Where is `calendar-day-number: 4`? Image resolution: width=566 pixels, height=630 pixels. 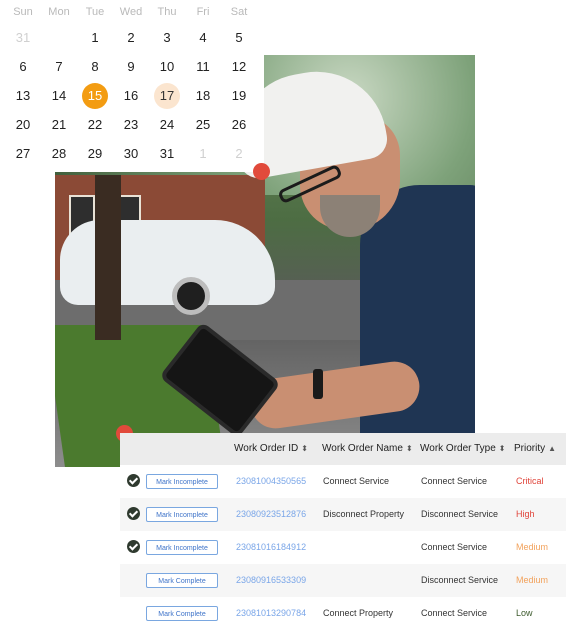
calendar-day-number: 4 is located at coordinates (203, 37).